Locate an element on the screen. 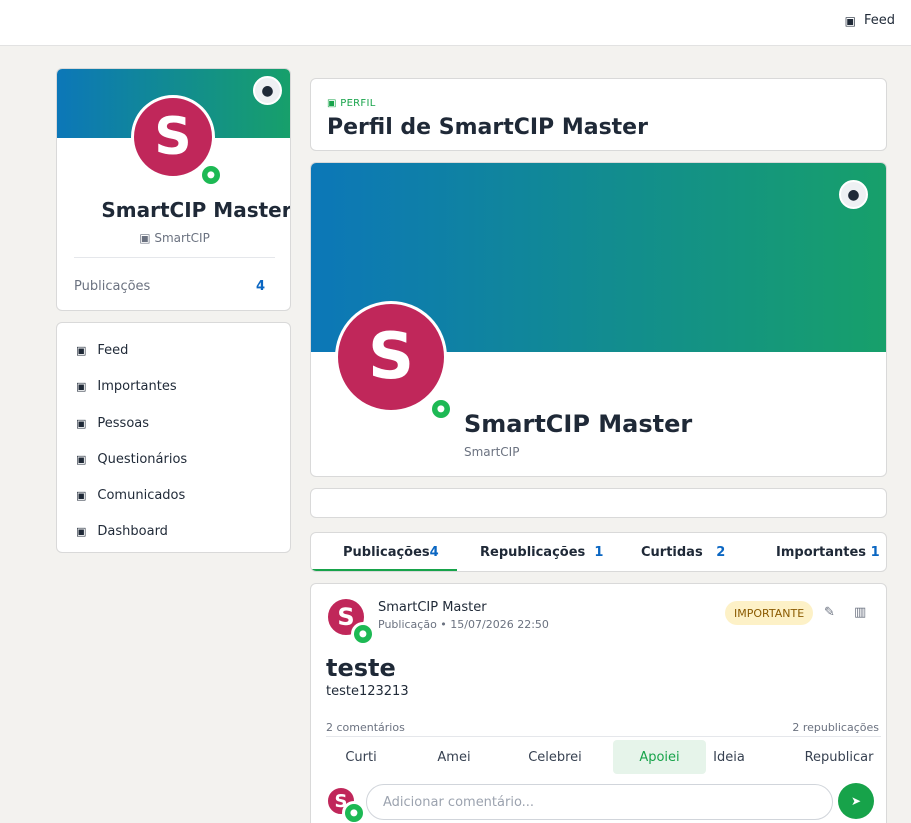 This screenshot has width=911, height=823. edit-icon: ✎ is located at coordinates (829, 612).